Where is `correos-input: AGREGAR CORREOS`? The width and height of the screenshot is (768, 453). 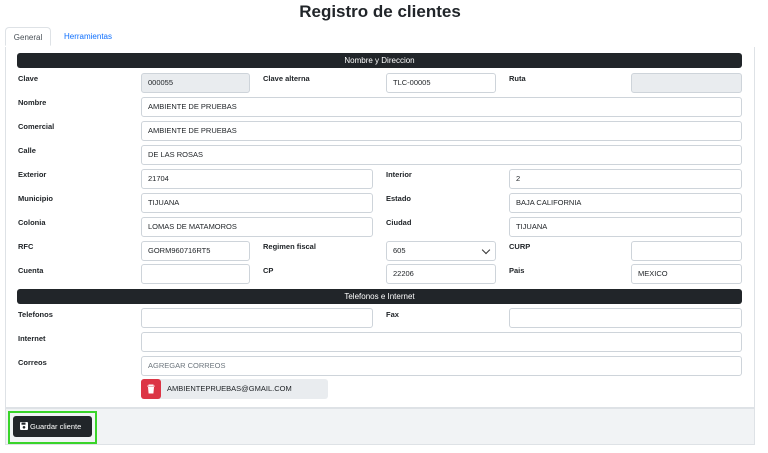 correos-input: AGREGAR CORREOS is located at coordinates (441, 366).